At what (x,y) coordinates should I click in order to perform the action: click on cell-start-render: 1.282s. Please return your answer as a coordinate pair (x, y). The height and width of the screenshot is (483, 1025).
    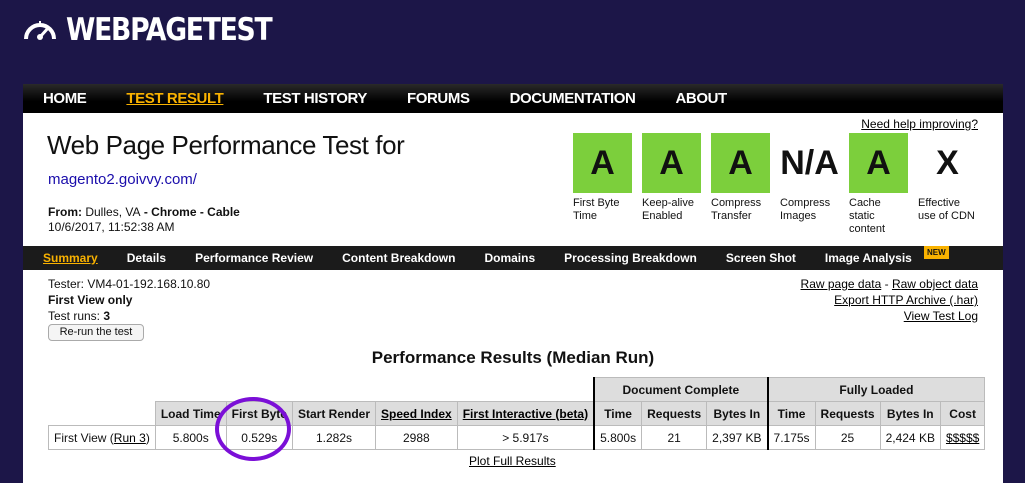
    Looking at the image, I should click on (334, 437).